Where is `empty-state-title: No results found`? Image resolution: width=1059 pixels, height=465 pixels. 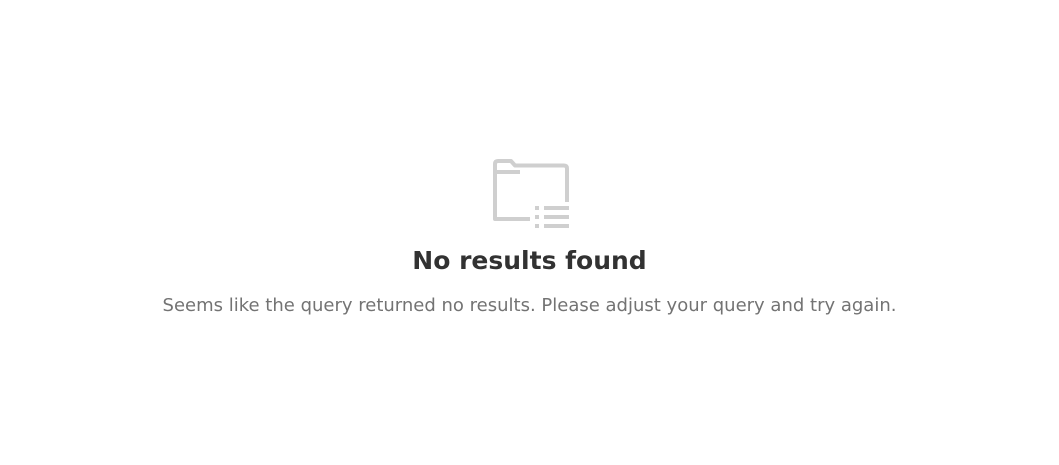
empty-state-title: No results found is located at coordinates (529, 260).